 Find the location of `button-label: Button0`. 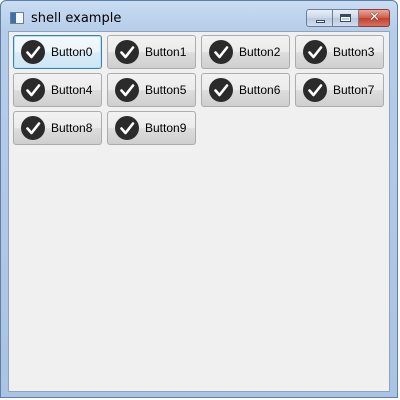

button-label: Button0 is located at coordinates (72, 52).